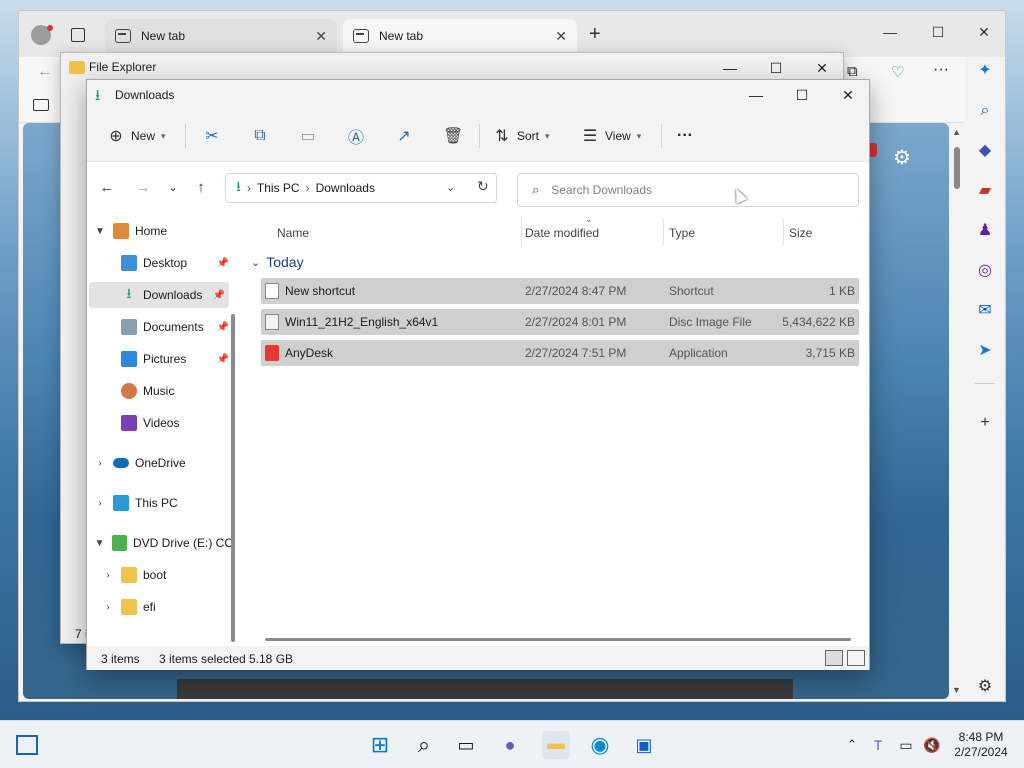  What do you see at coordinates (956, 690) in the screenshot?
I see `scroll-down-icon: ▼` at bounding box center [956, 690].